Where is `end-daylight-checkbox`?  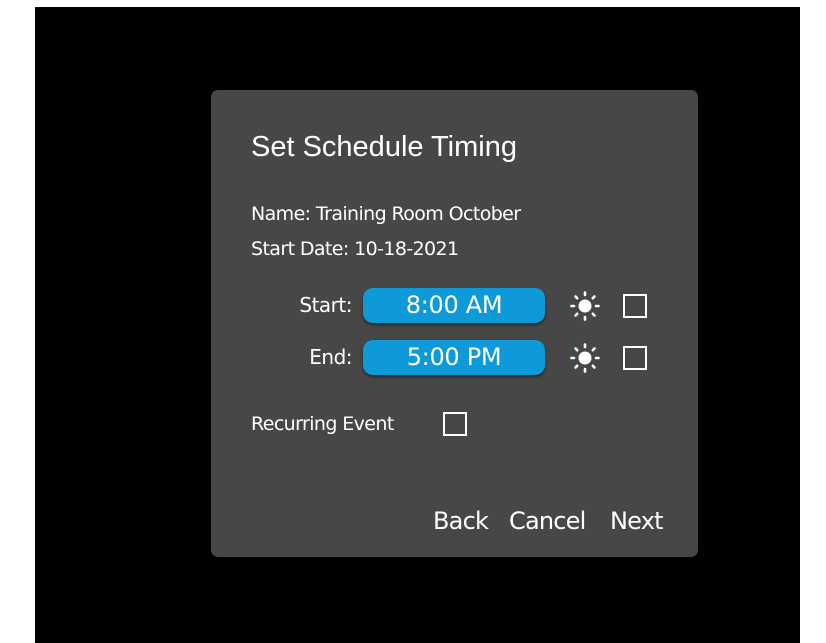
end-daylight-checkbox is located at coordinates (635, 358).